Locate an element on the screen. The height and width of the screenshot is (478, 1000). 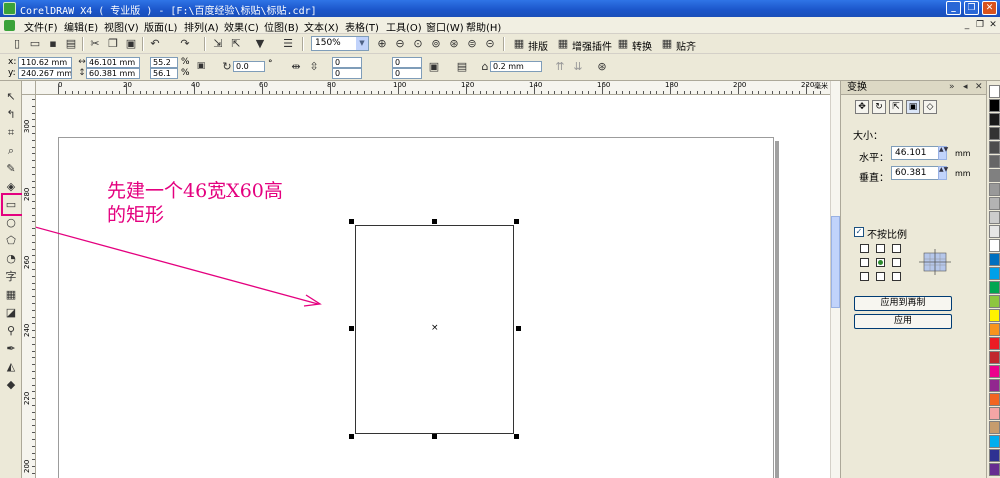
menu-bitmaps: 位图(B) is located at coordinates (281, 26).